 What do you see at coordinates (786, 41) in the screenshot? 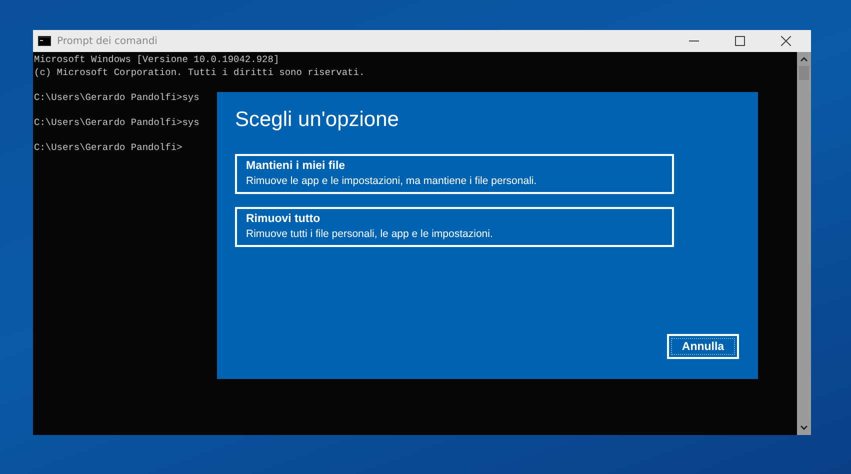
I see `close-icon` at bounding box center [786, 41].